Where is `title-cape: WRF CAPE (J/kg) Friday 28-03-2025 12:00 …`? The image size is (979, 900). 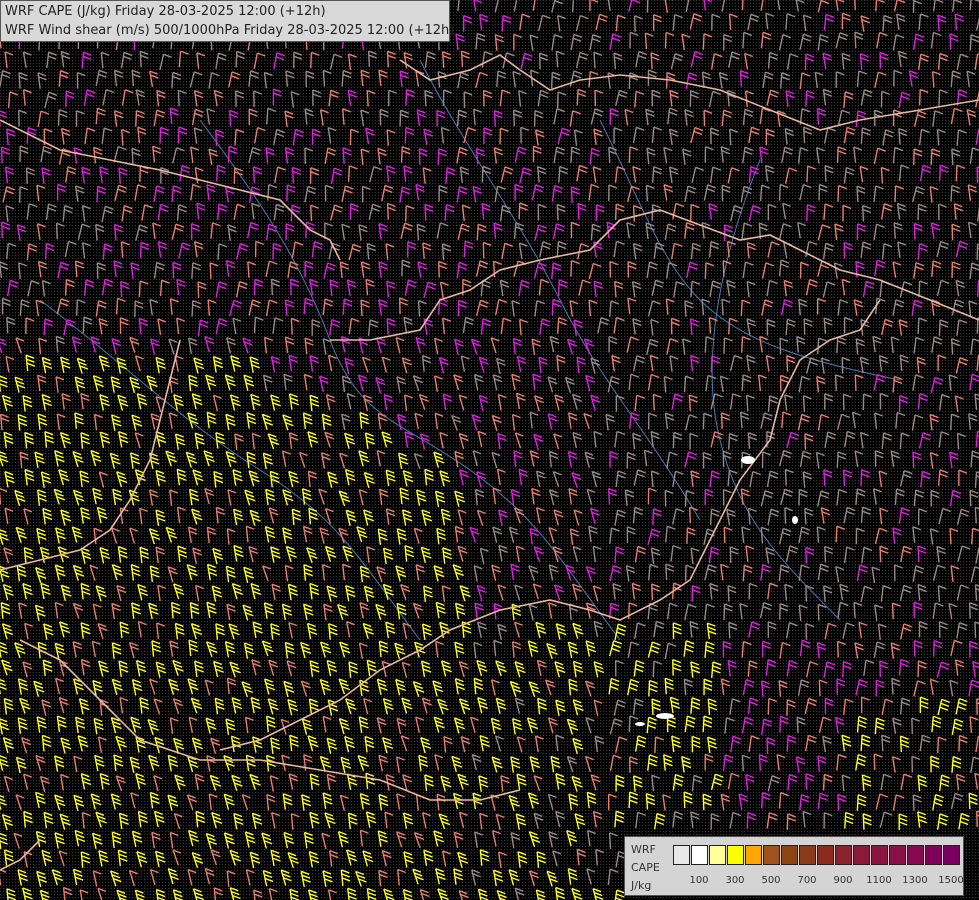 title-cape: WRF CAPE (J/kg) Friday 28-03-2025 12:00 … is located at coordinates (165, 11).